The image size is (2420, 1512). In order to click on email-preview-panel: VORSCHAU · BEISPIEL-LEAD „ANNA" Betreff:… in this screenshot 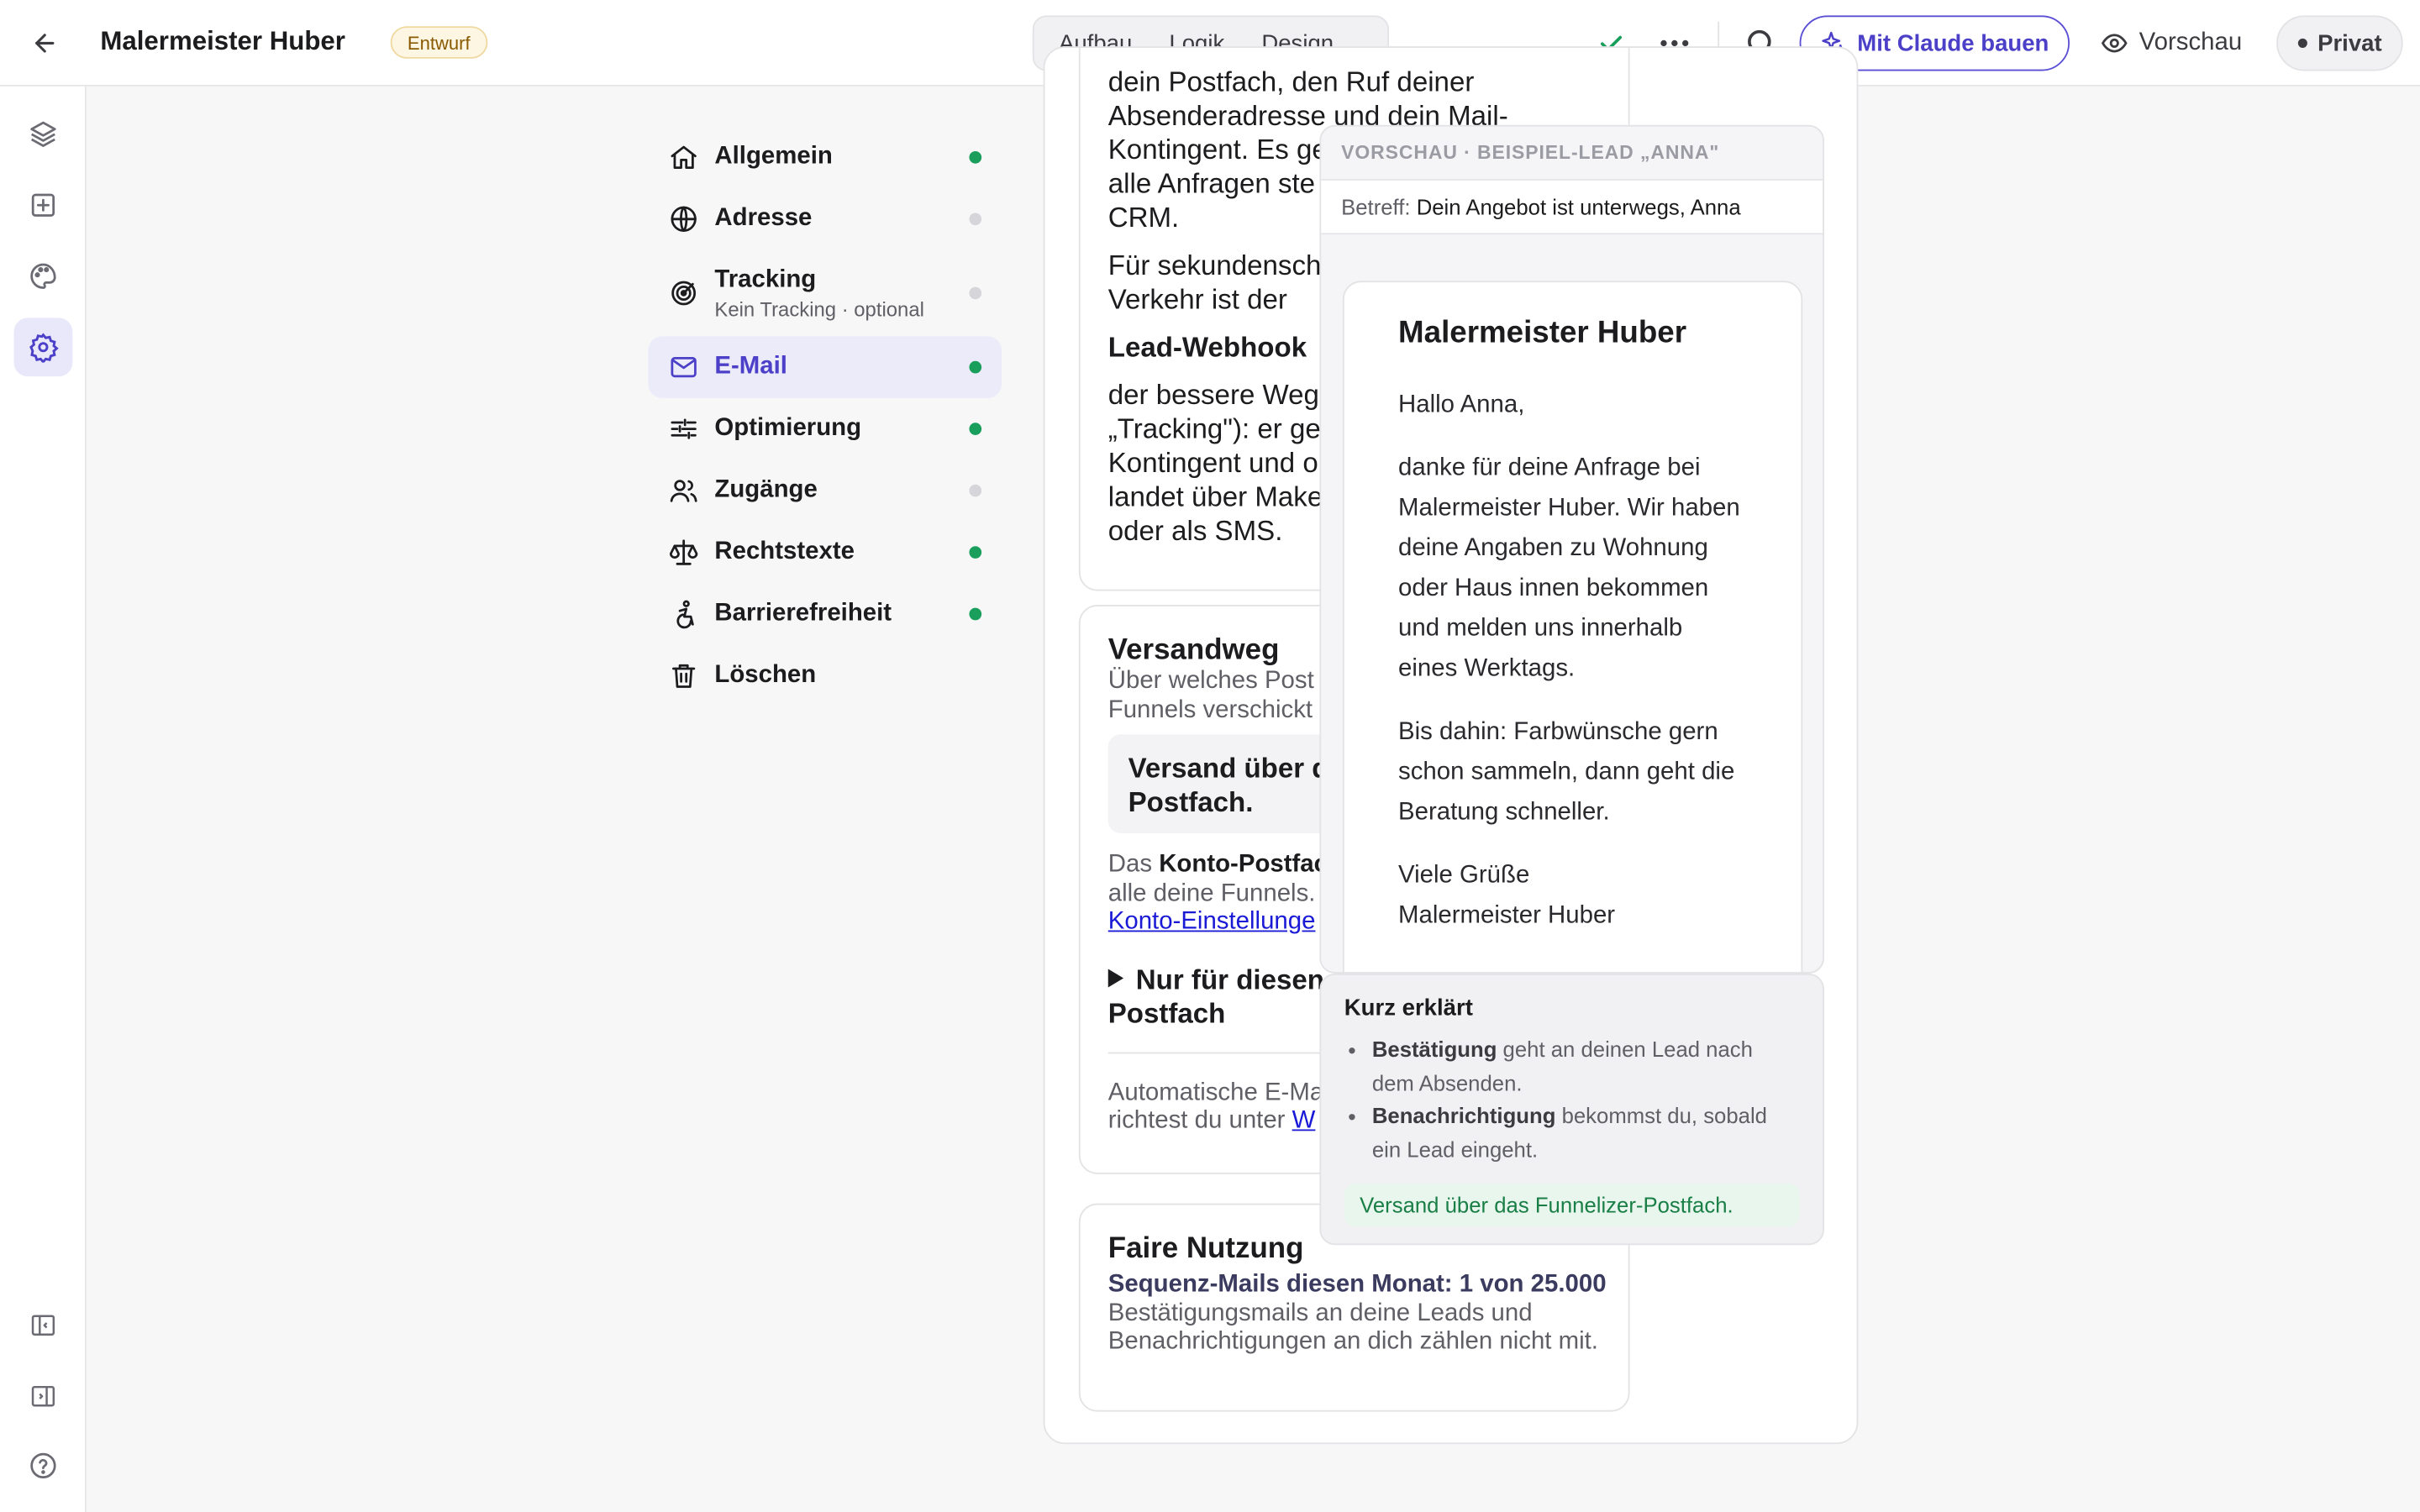, I will do `click(1571, 549)`.